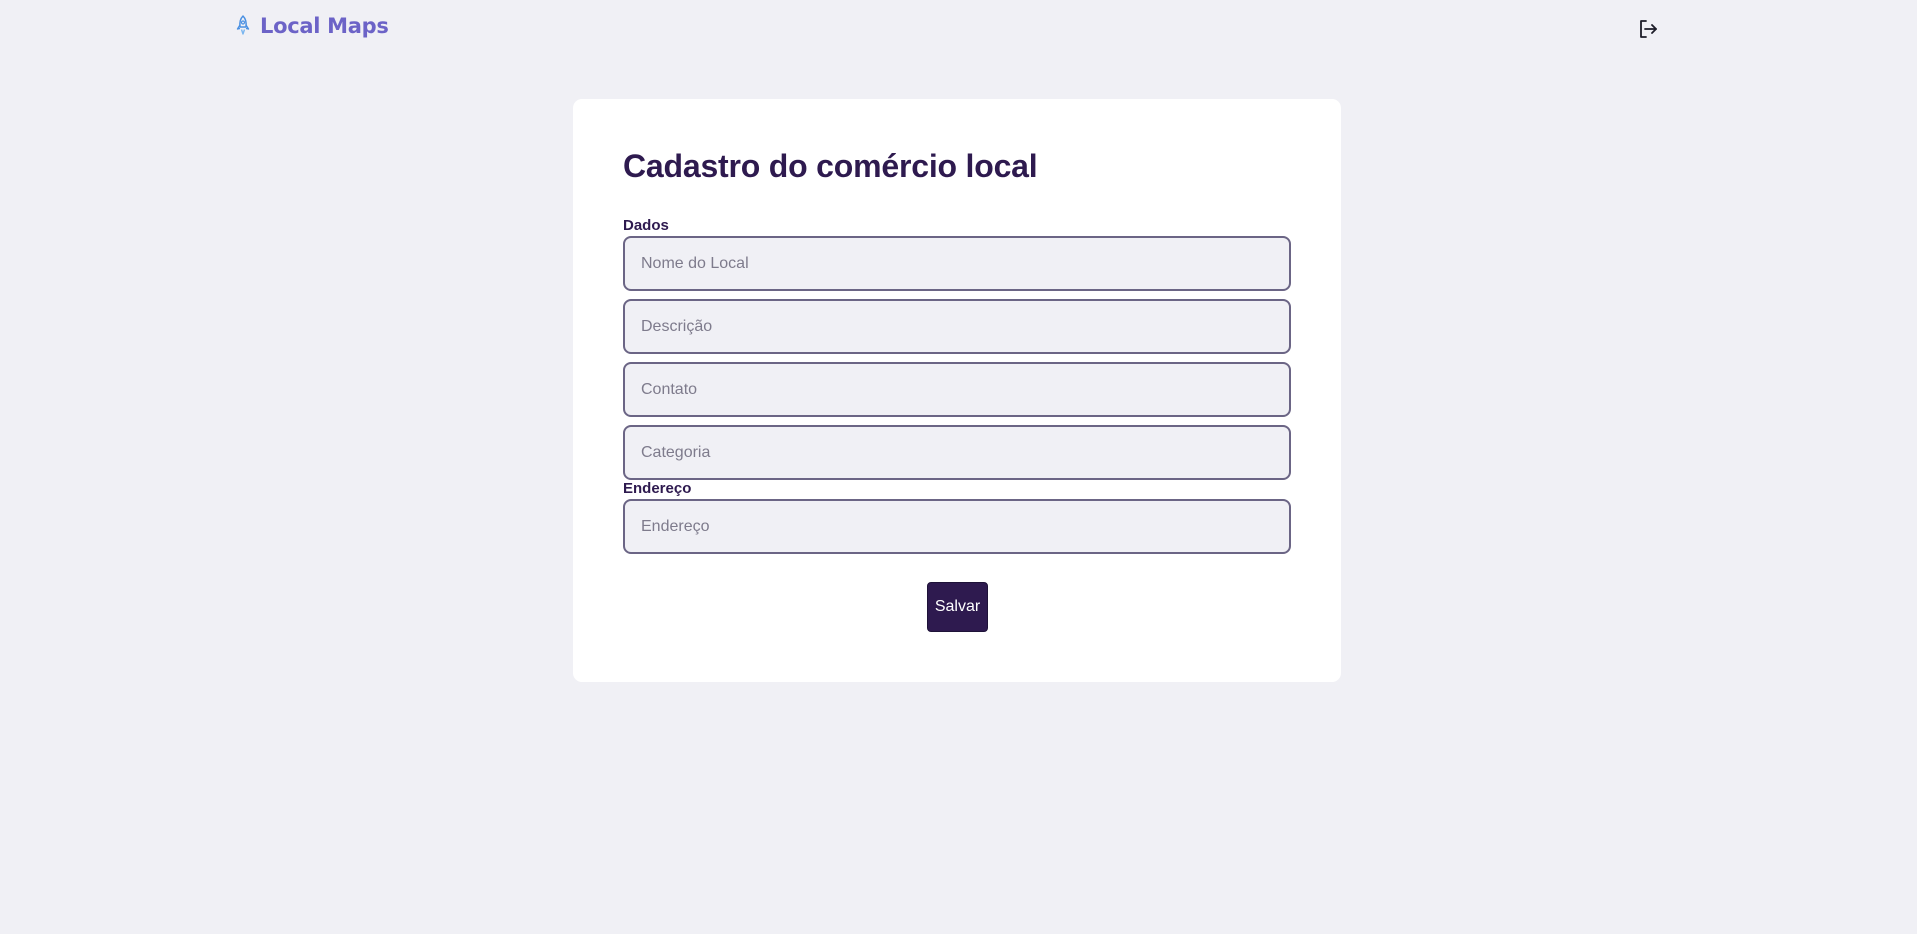  I want to click on section-label-endereco: Endereço, so click(657, 488).